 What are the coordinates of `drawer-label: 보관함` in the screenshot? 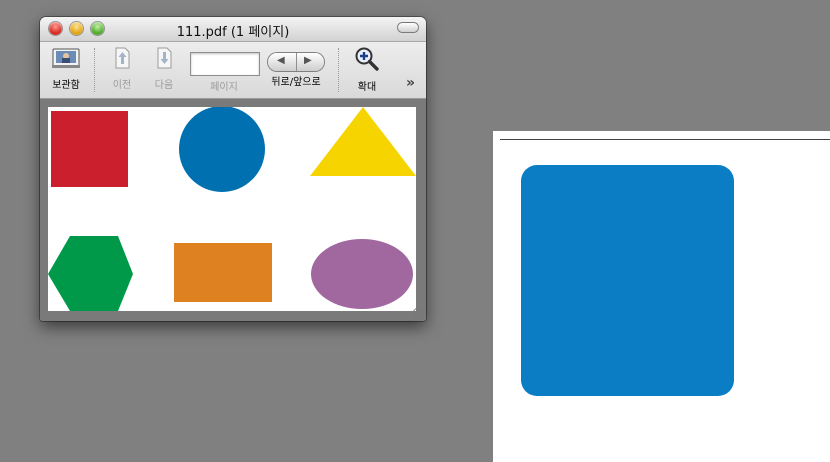 It's located at (66, 85).